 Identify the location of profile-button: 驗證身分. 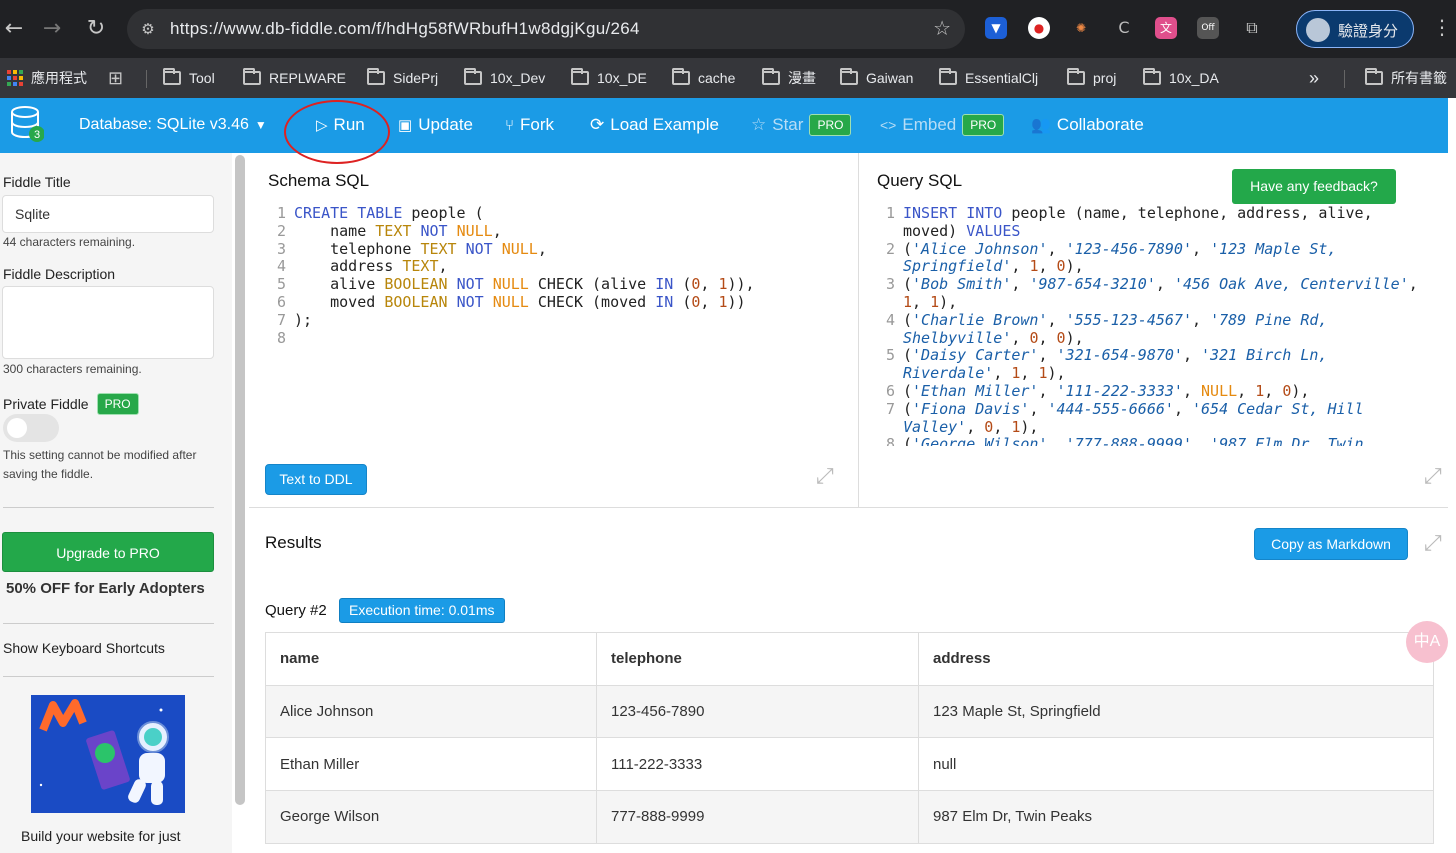
(1355, 29).